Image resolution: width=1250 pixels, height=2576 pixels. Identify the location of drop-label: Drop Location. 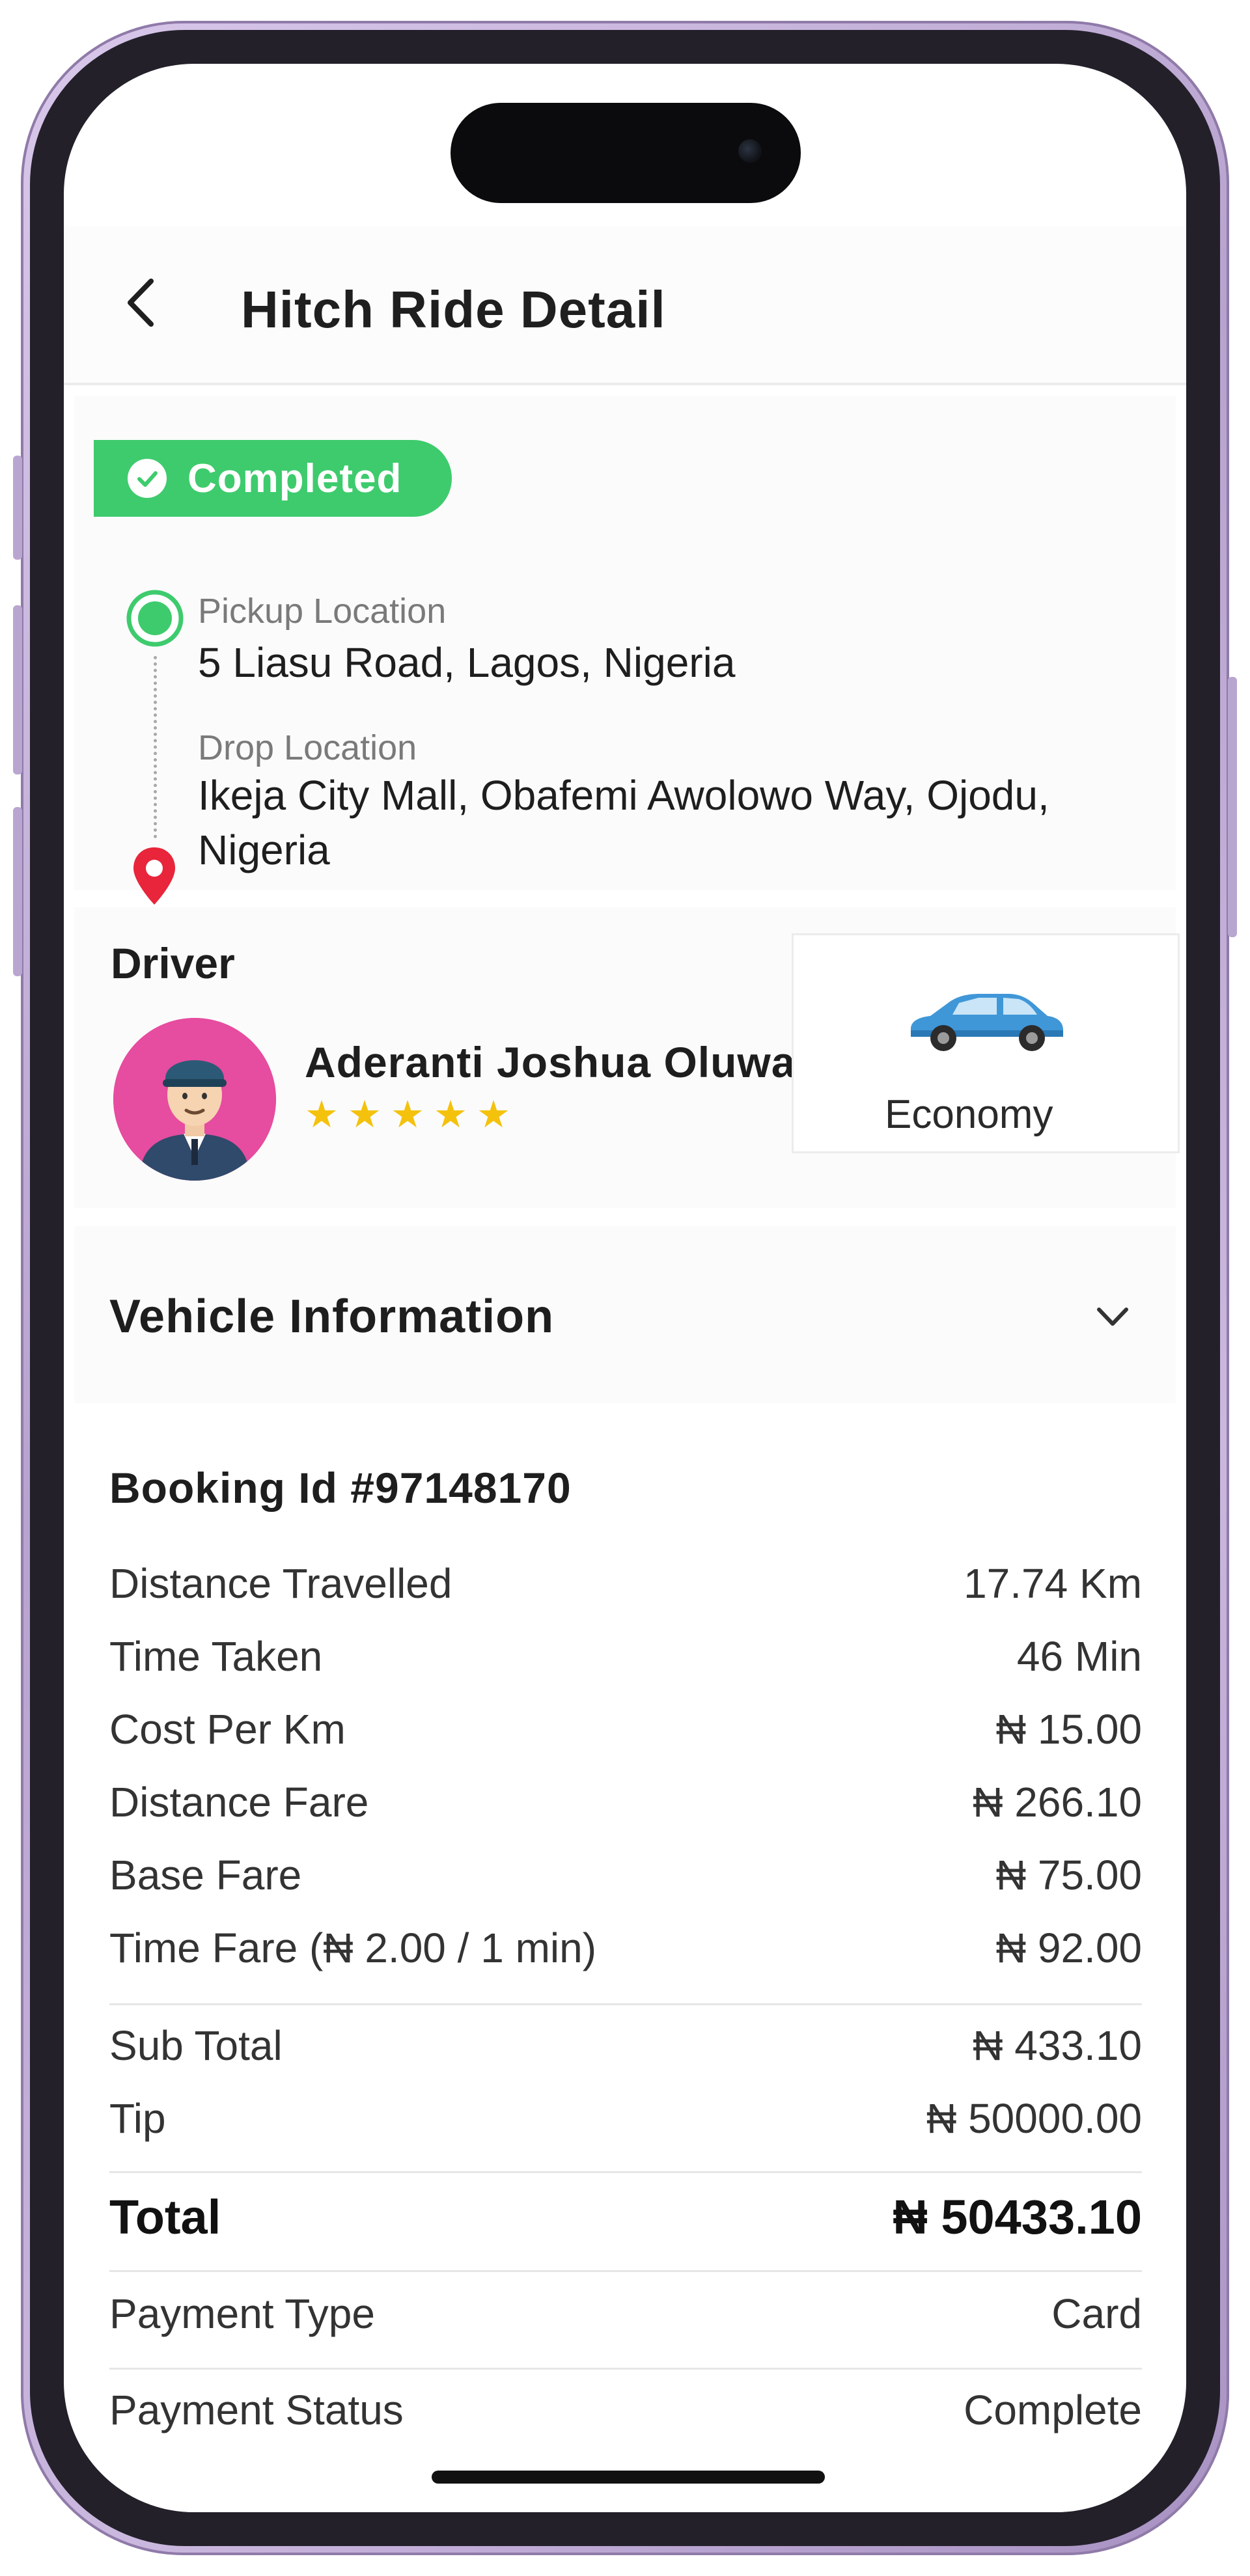
(307, 748).